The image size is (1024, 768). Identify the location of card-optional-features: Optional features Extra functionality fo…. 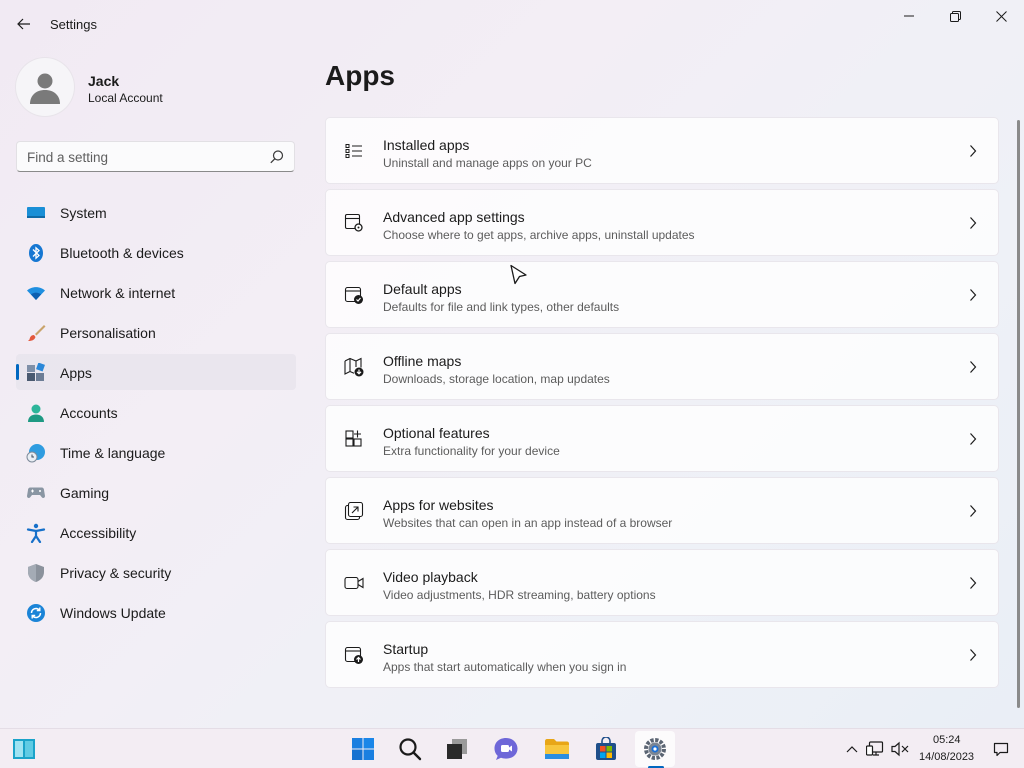
(662, 438).